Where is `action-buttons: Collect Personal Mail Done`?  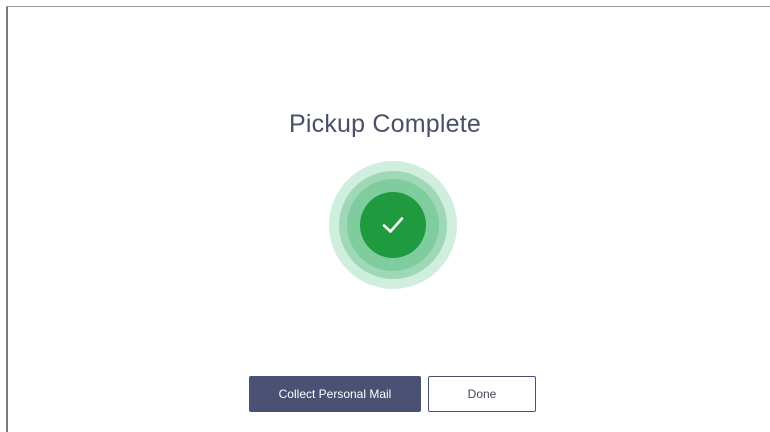
action-buttons: Collect Personal Mail Done is located at coordinates (385, 394).